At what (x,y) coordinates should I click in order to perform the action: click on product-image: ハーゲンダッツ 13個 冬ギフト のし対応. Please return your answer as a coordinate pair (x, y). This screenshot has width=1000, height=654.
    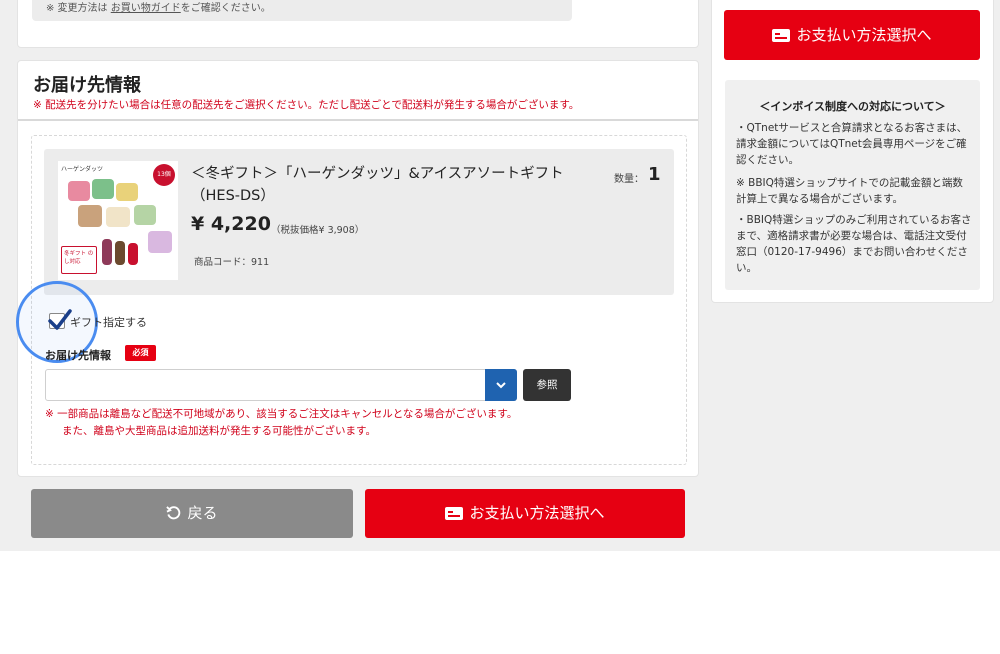
    Looking at the image, I should click on (118, 220).